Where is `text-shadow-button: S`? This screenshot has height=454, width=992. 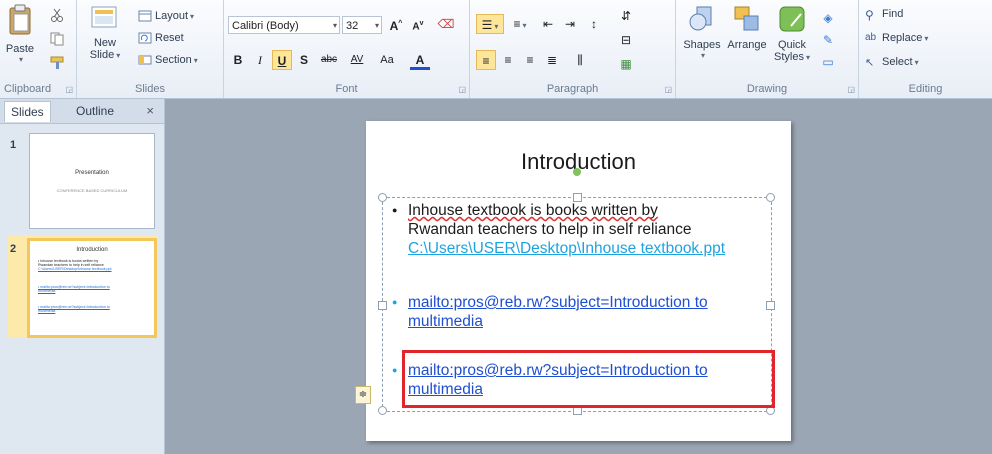
text-shadow-button: S is located at coordinates (304, 60).